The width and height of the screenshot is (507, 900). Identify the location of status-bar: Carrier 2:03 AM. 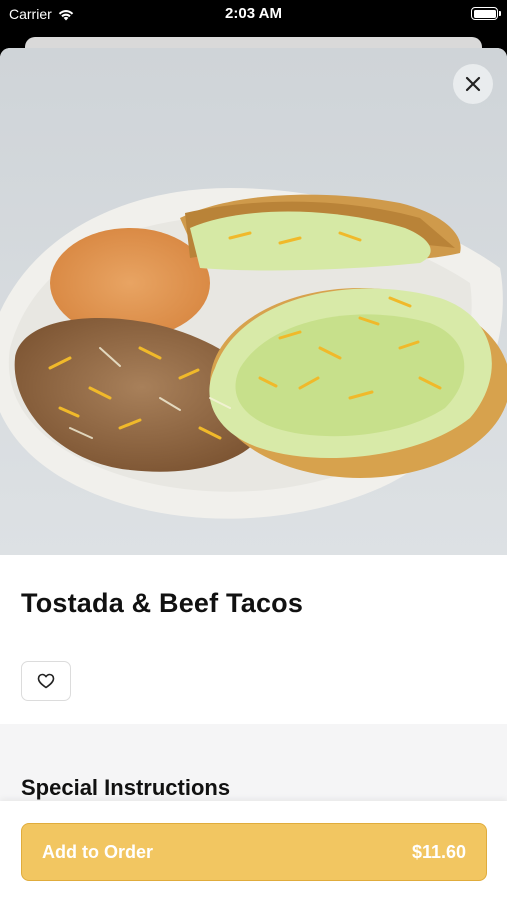
(253, 15).